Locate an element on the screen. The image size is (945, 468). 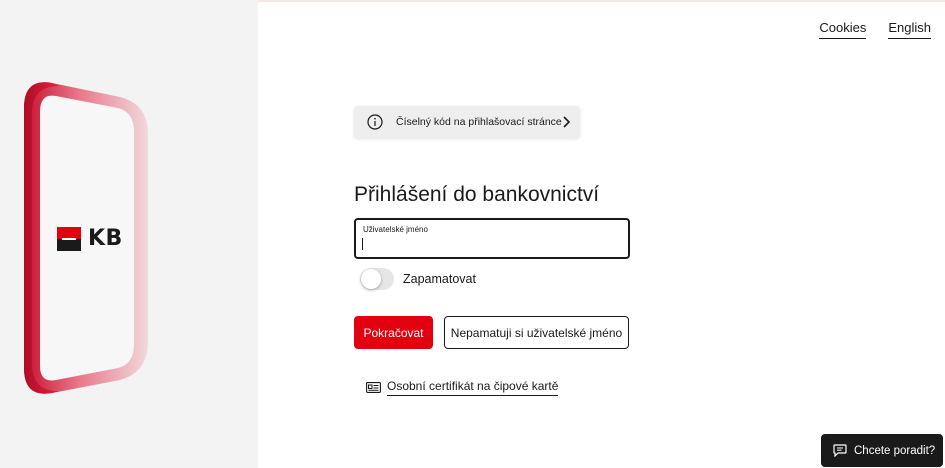
forgot-username-button: Nepamatuji si uživatelské jméno is located at coordinates (536, 332).